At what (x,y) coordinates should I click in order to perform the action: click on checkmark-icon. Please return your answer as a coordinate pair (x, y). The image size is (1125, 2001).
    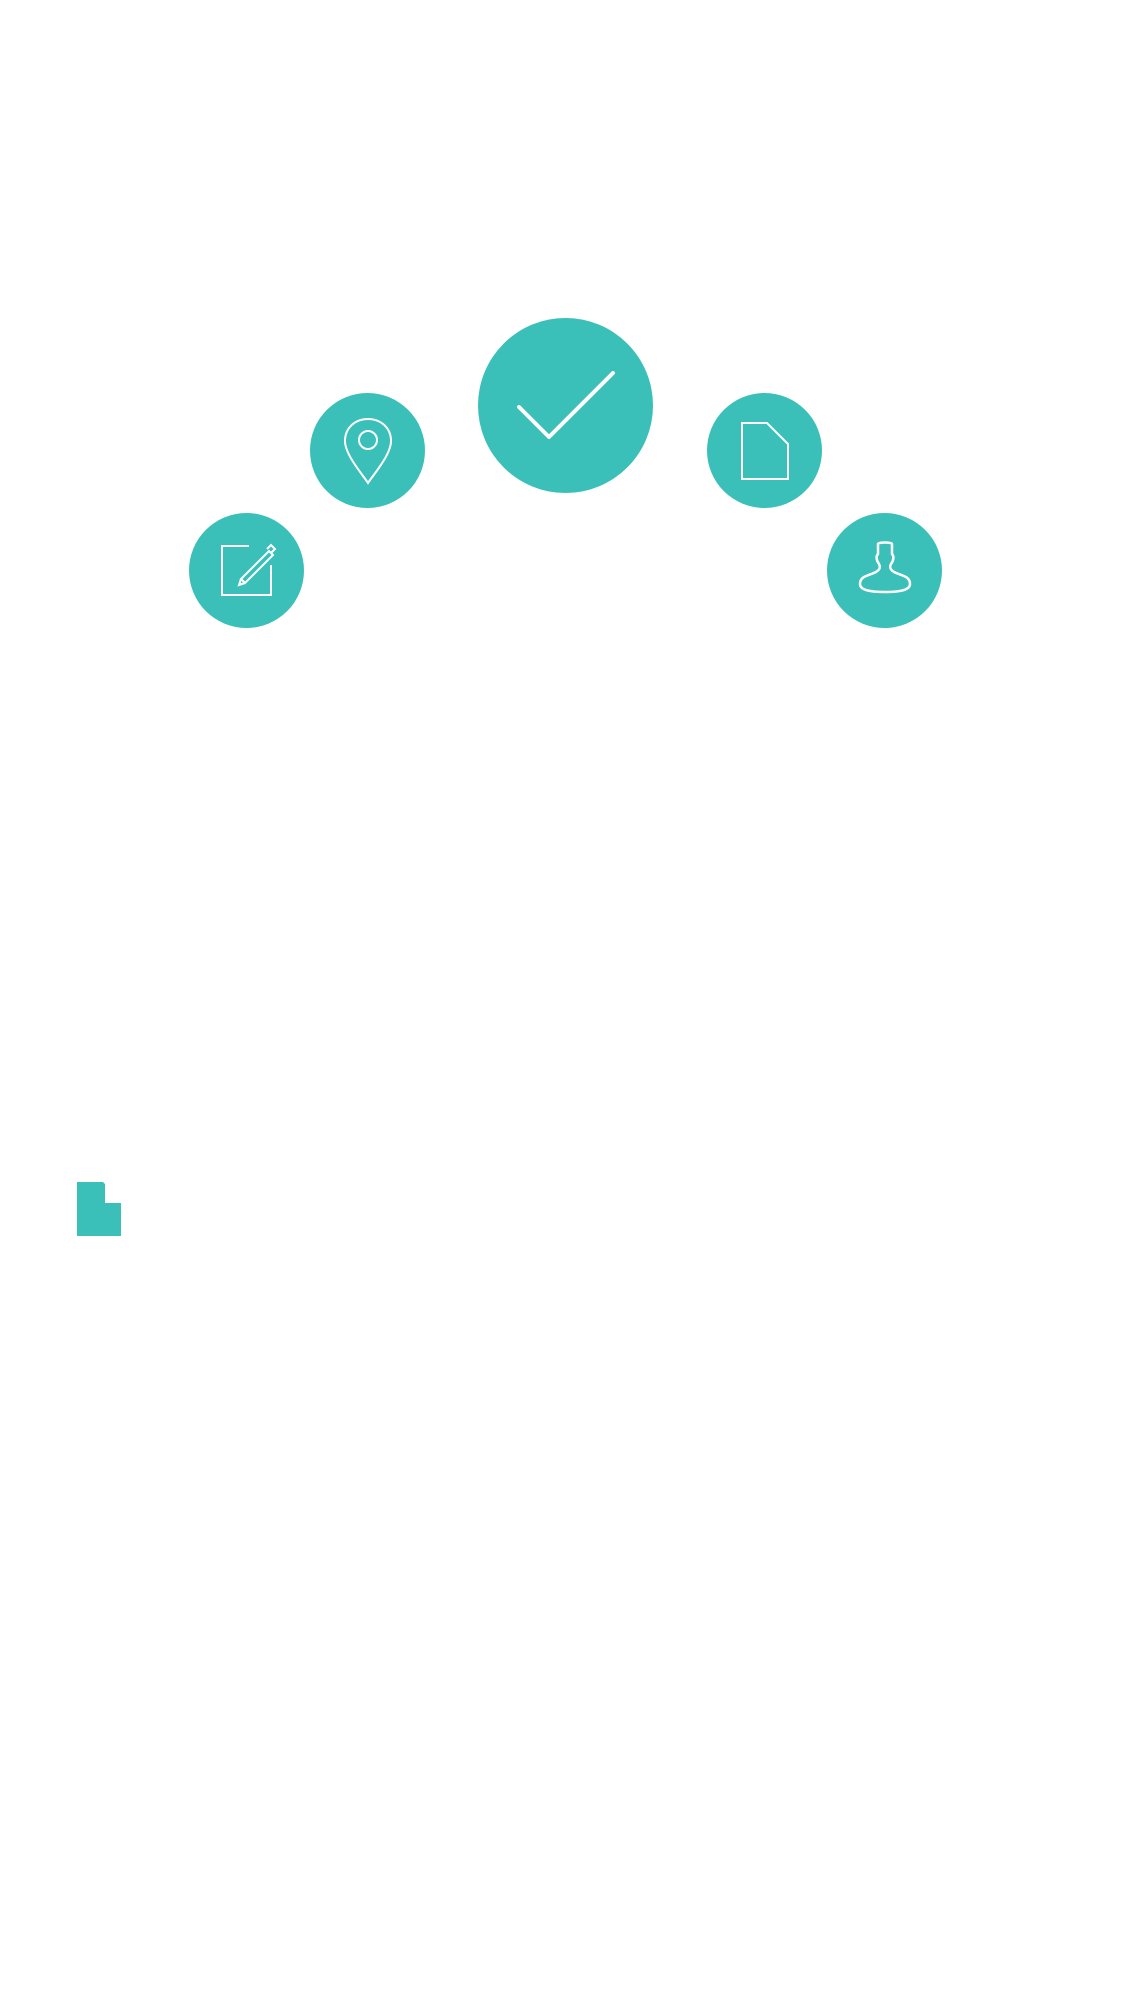
    Looking at the image, I should click on (566, 406).